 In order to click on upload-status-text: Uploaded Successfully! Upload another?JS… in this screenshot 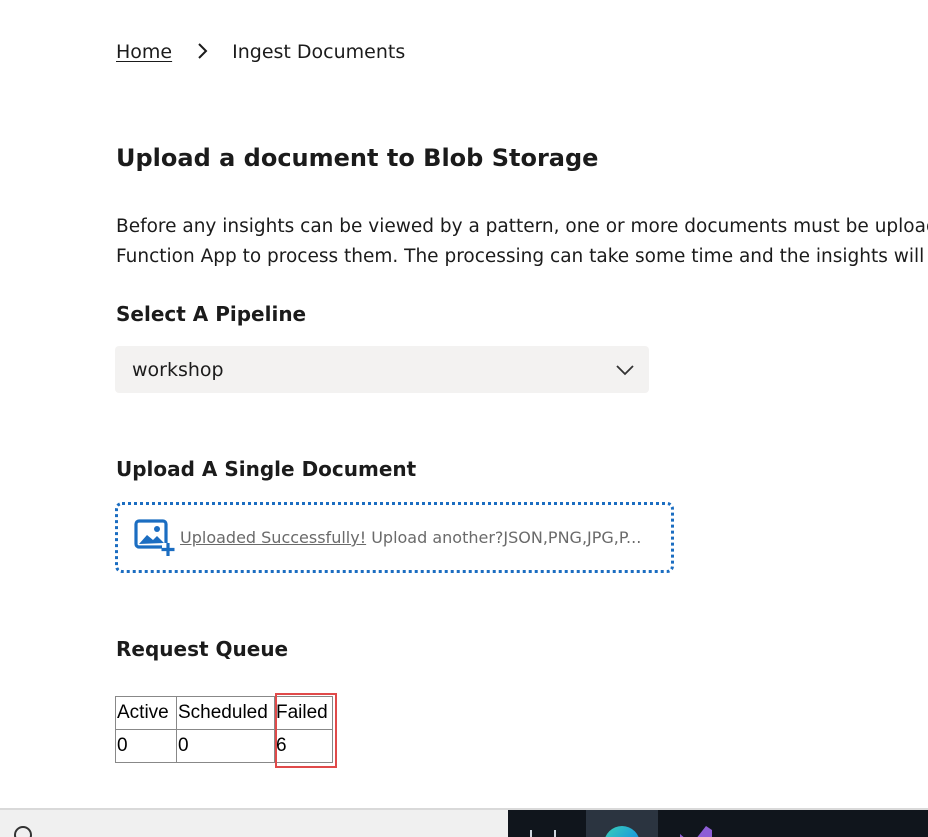, I will do `click(410, 537)`.